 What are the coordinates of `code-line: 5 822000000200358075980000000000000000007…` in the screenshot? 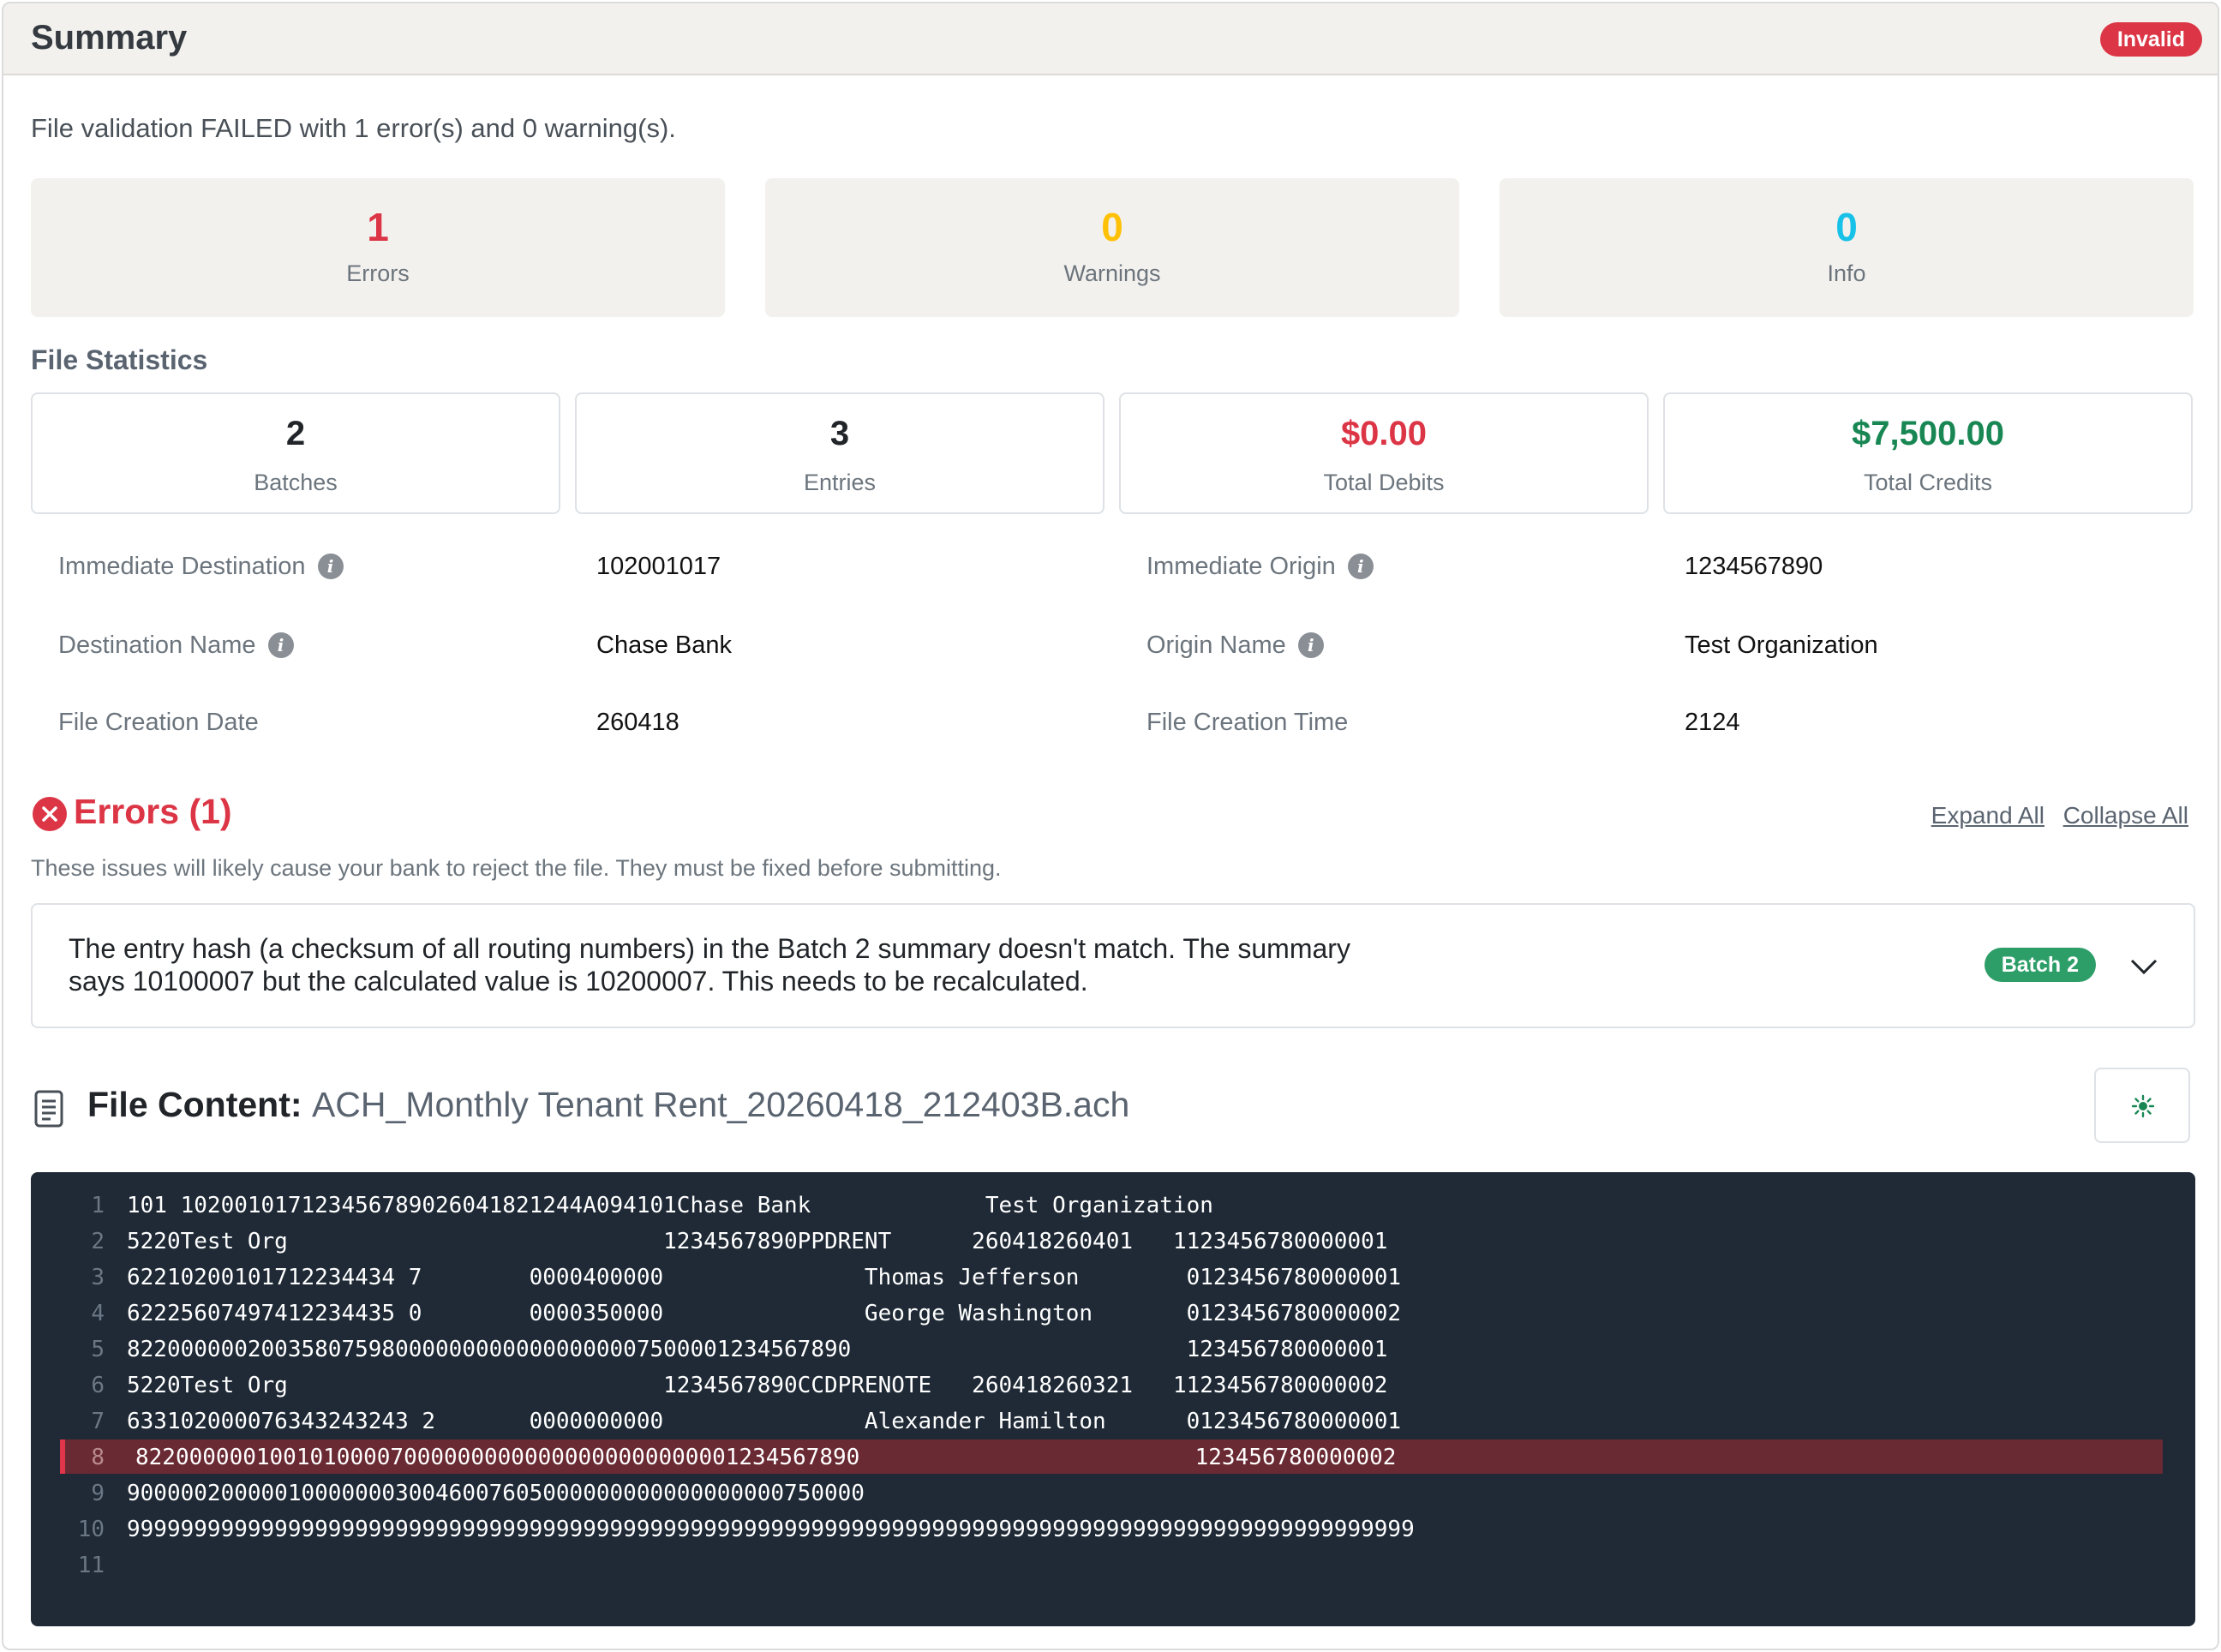 It's located at (1113, 1349).